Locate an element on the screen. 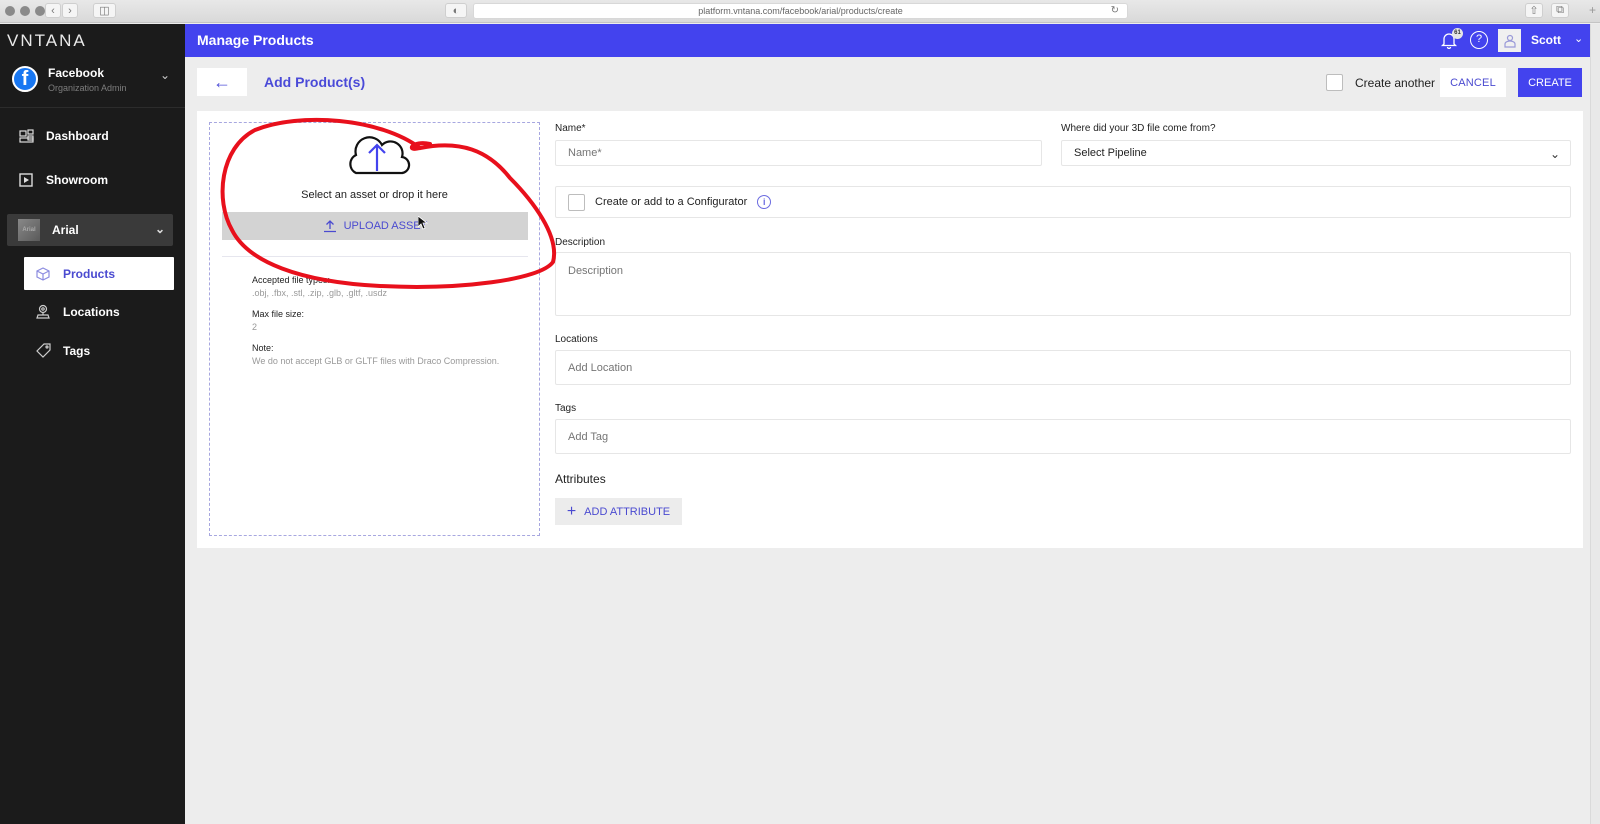  brand-logo: VNTANA is located at coordinates (47, 41).